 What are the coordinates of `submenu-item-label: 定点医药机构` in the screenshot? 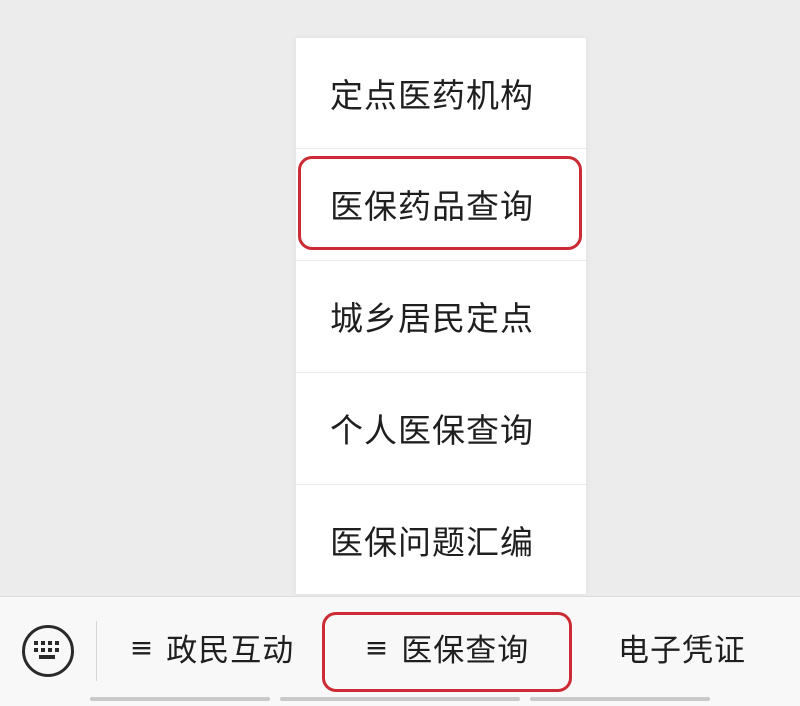 It's located at (432, 95).